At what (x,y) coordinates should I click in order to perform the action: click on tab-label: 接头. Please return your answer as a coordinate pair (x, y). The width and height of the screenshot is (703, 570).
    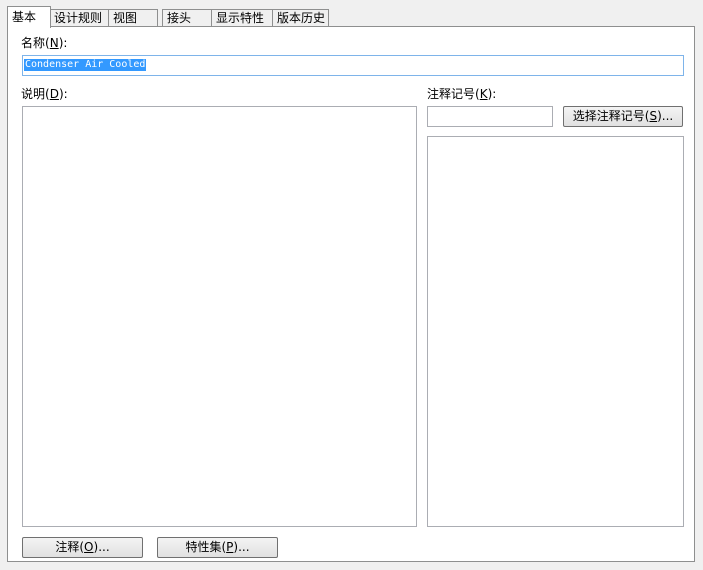
    Looking at the image, I should click on (179, 18).